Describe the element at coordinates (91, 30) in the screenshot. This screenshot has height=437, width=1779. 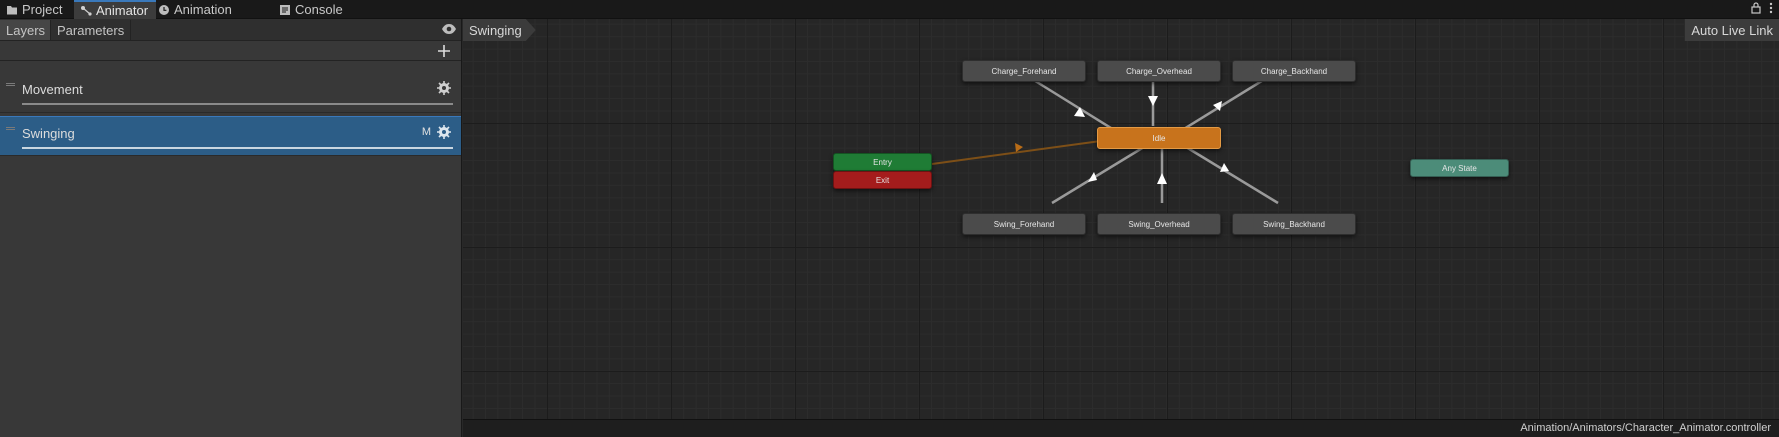
I see `subtab-parameters: Parameters` at that location.